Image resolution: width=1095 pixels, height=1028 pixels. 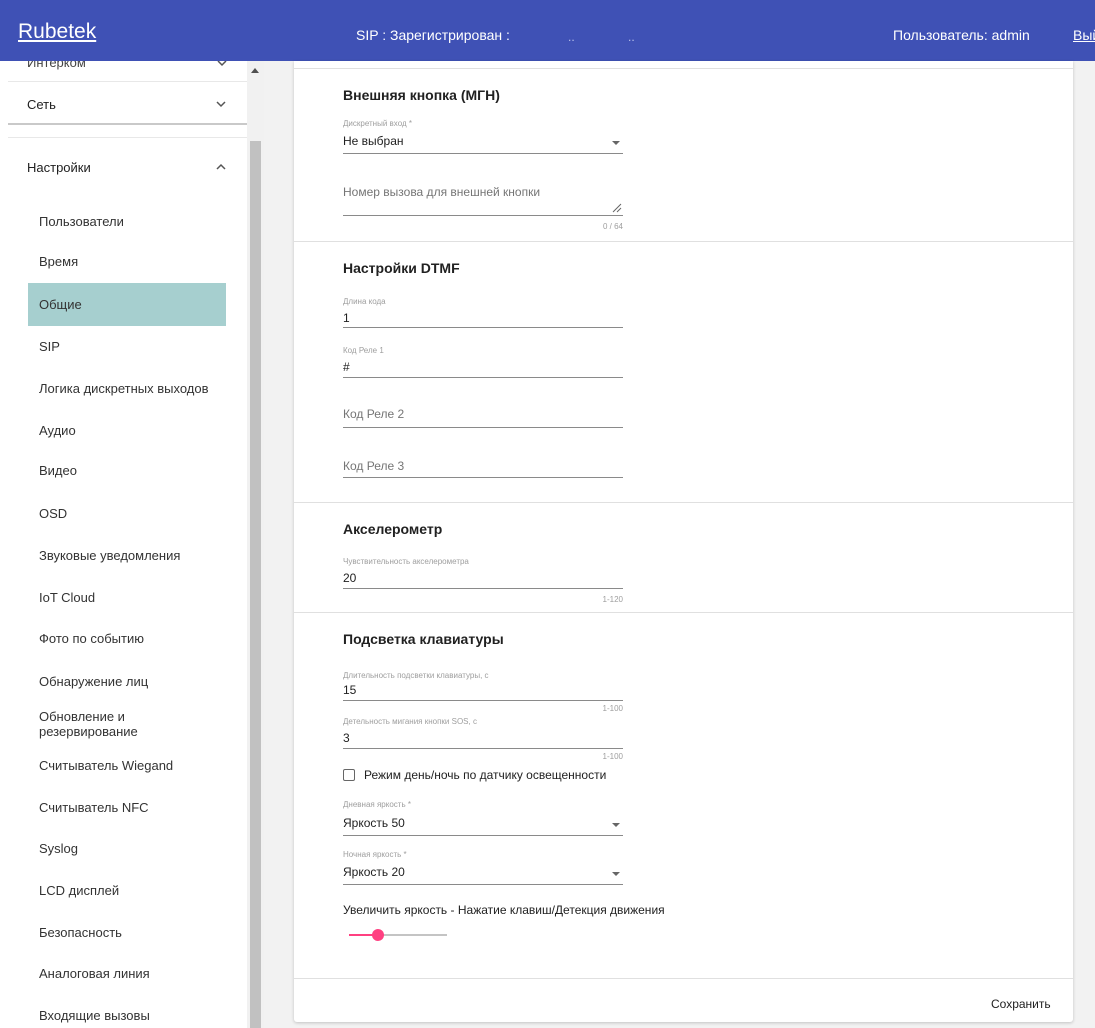 I want to click on relay3-code-input: Код Реле 3, so click(x=373, y=466).